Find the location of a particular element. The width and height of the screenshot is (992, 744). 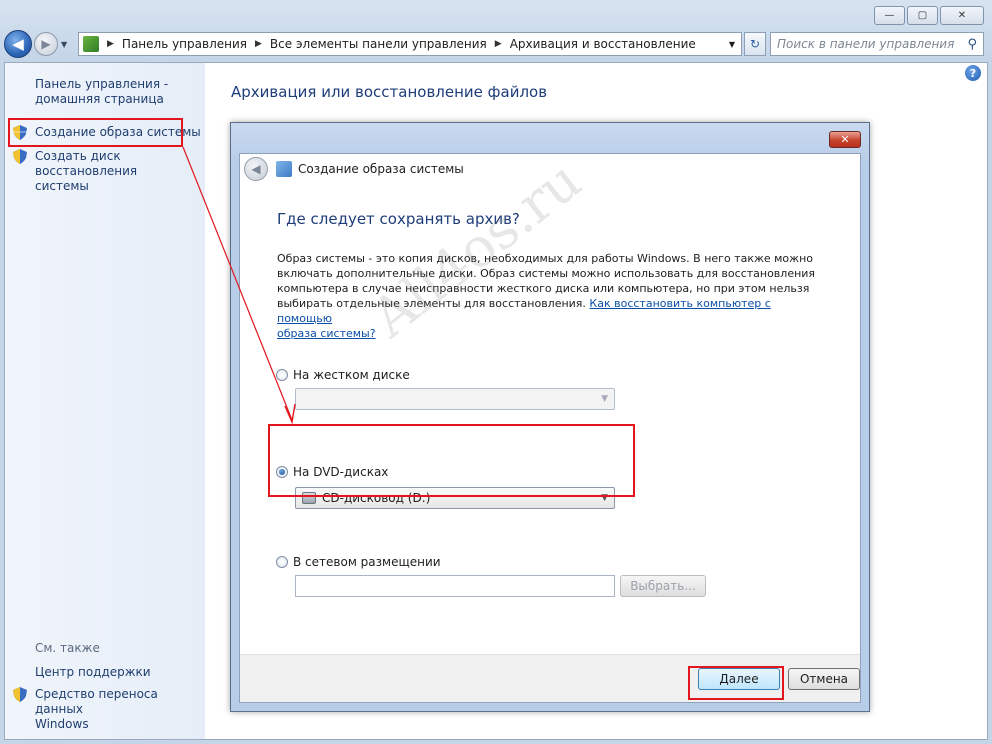

breadcrumb-control-panel: Панель управления is located at coordinates (184, 44).